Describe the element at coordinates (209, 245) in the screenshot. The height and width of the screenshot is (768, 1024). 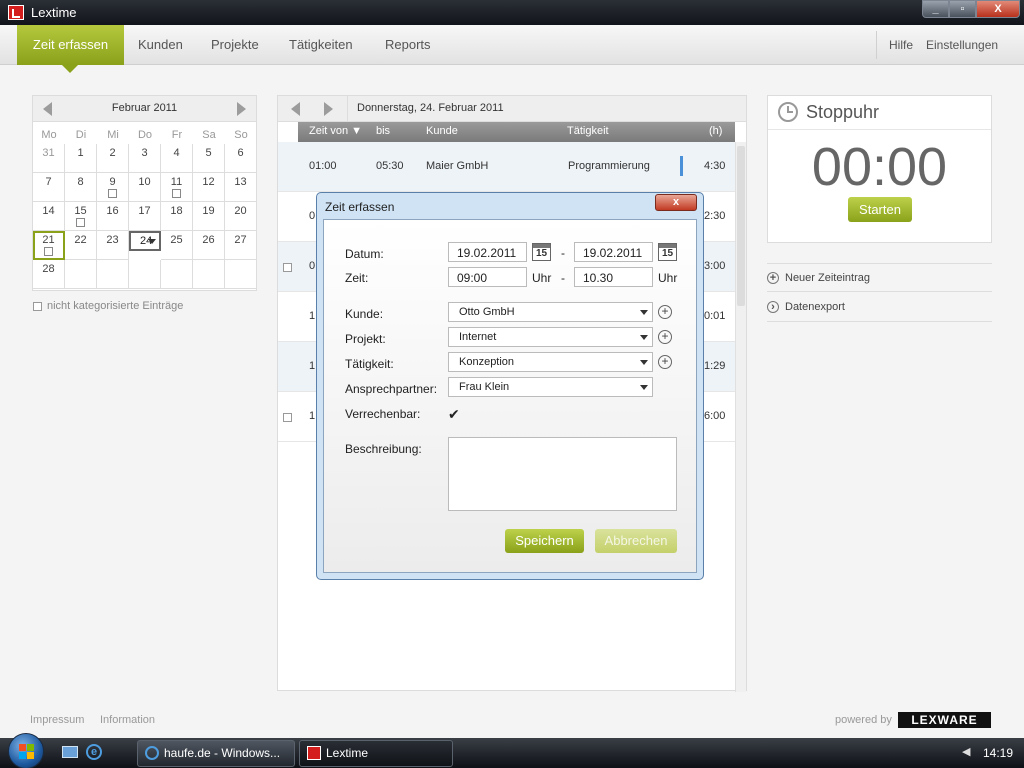
I see `calendar-day: 26` at that location.